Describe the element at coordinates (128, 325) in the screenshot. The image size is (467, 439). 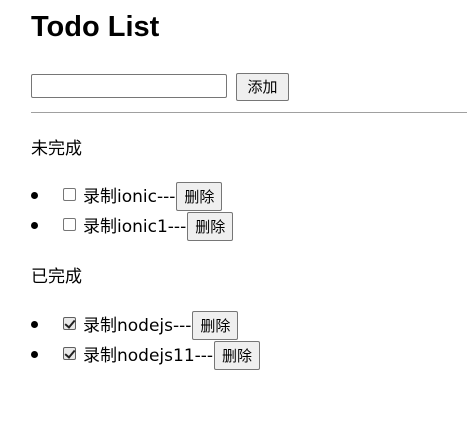
I see `todo-label: 录制nodejs` at that location.